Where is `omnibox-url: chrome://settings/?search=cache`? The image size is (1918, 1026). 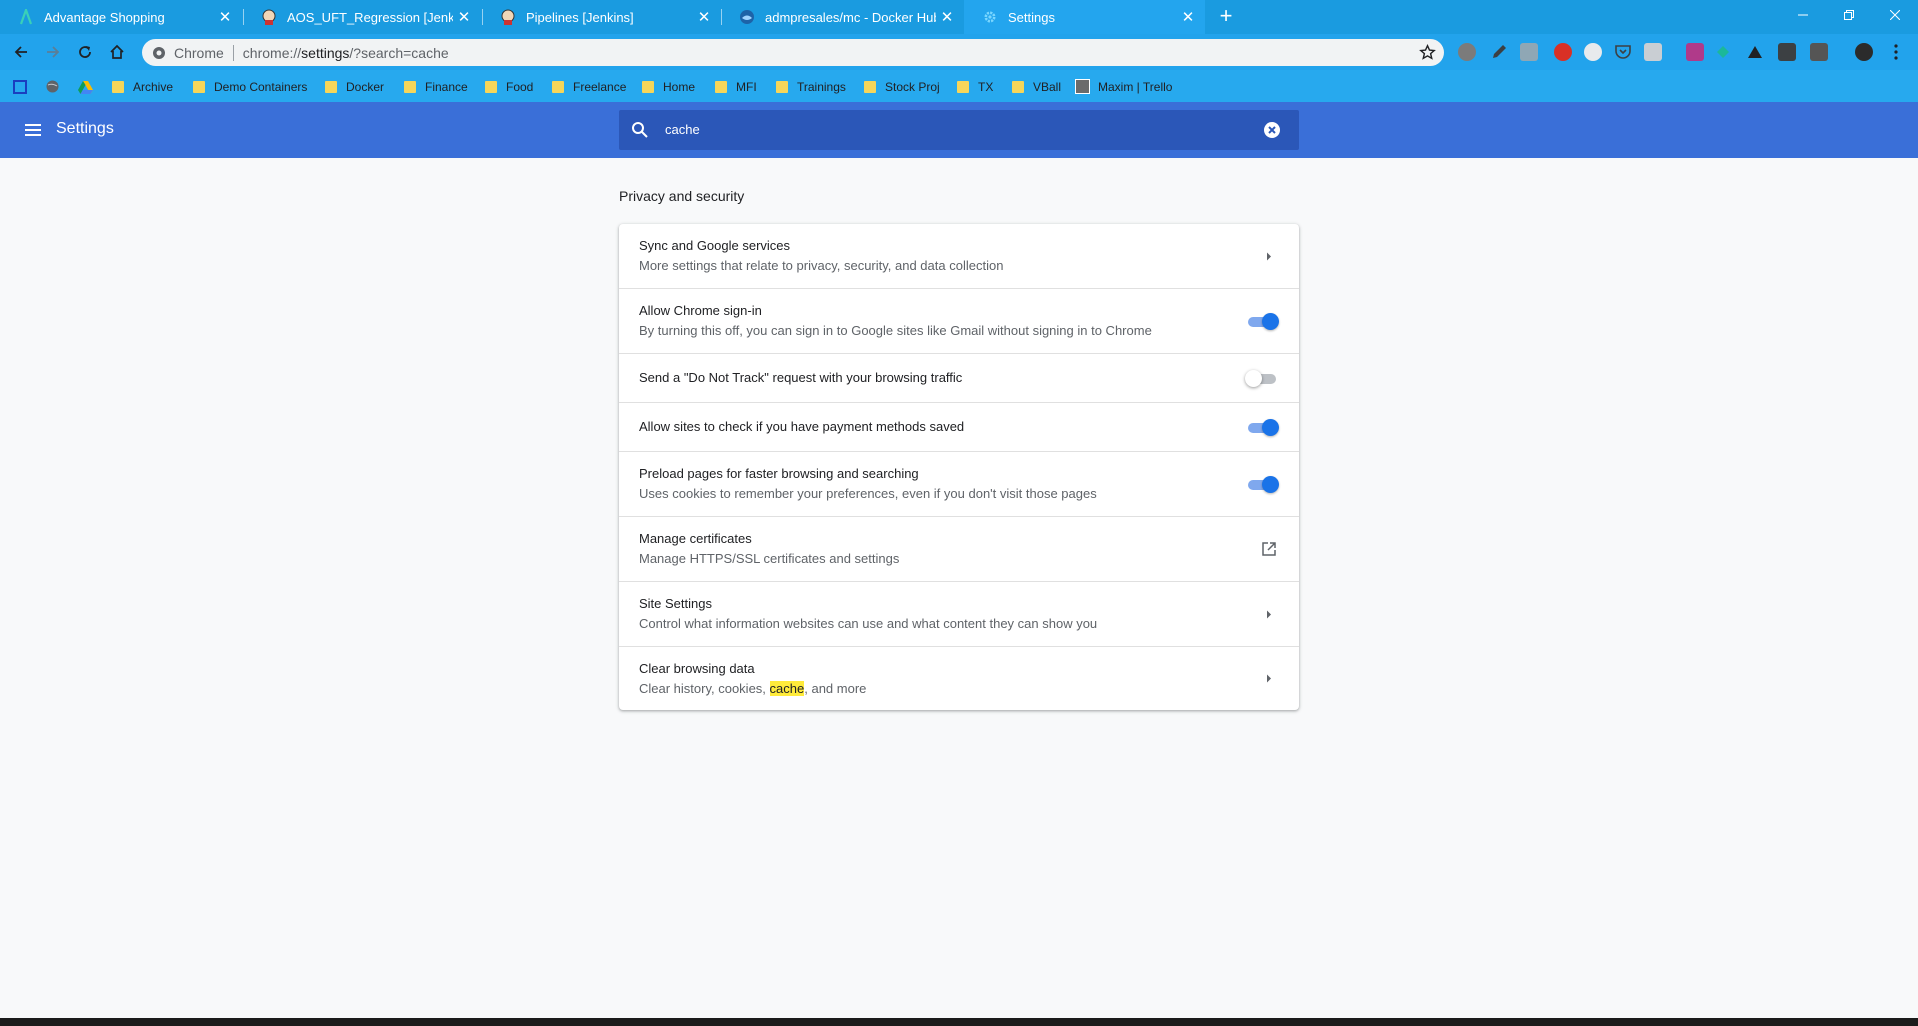 omnibox-url: chrome://settings/?search=cache is located at coordinates (346, 53).